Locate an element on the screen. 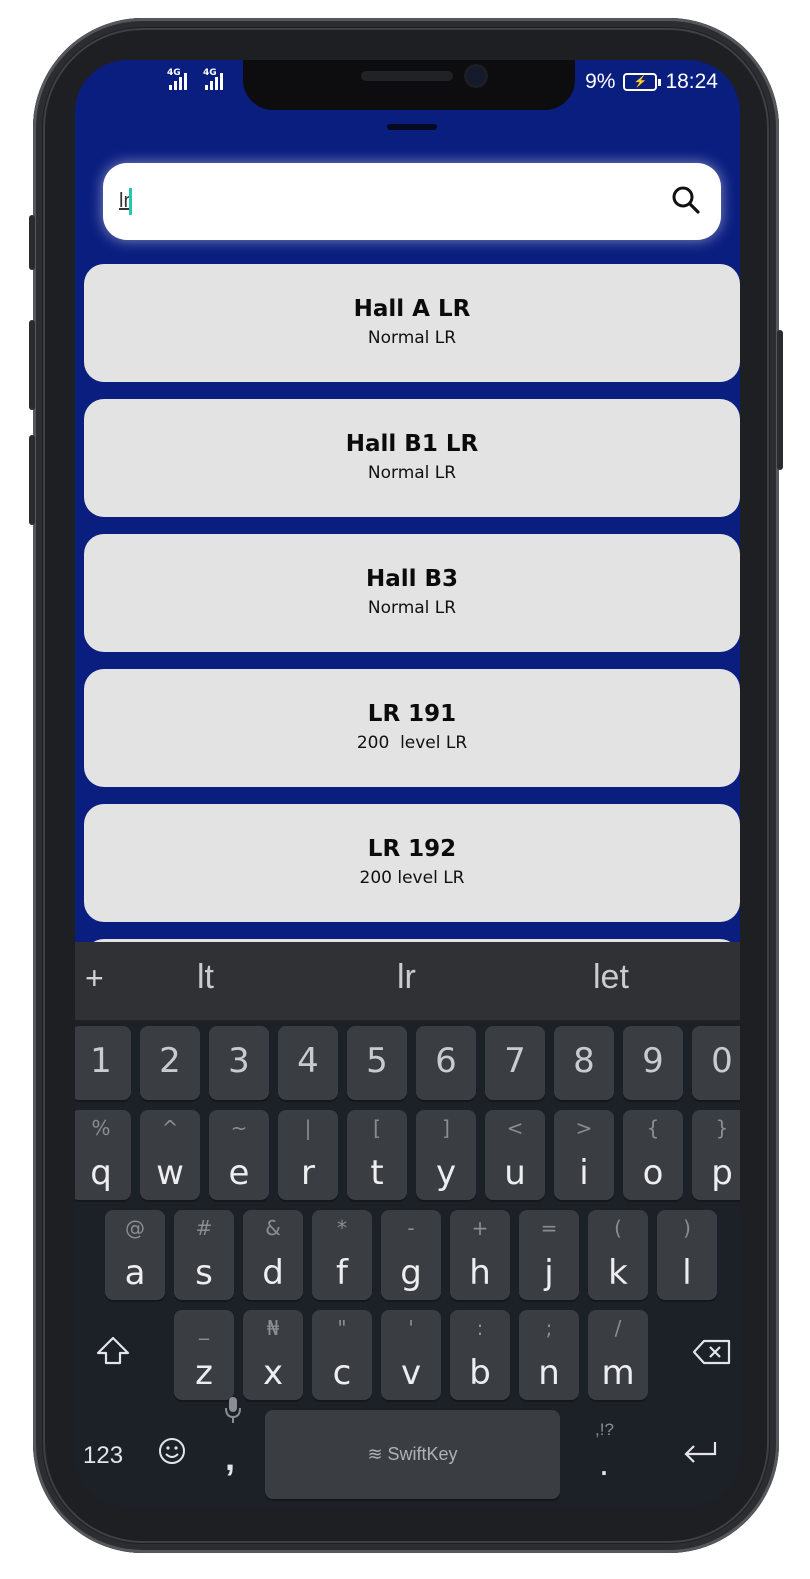  key-alt-label: " is located at coordinates (342, 1328).